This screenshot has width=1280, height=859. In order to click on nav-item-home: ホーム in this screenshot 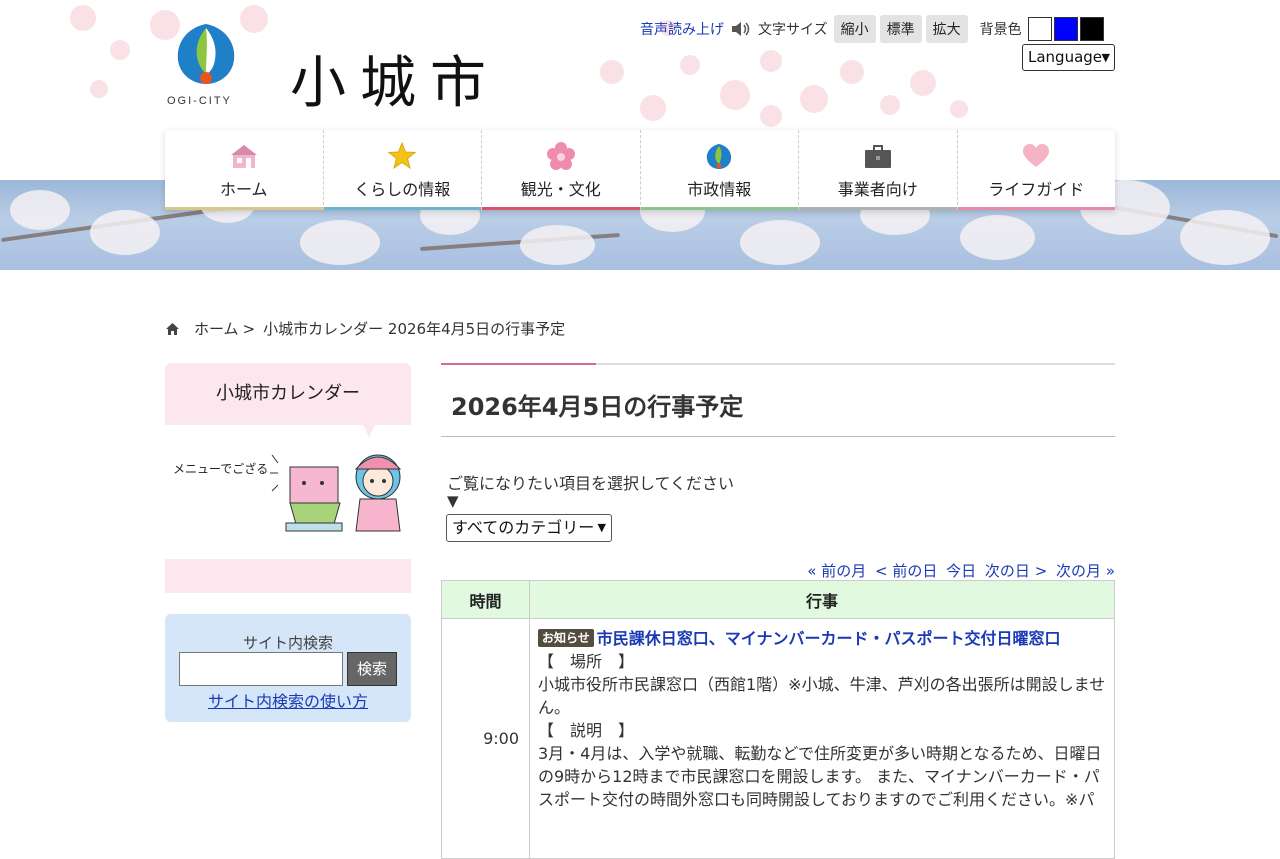, I will do `click(244, 170)`.